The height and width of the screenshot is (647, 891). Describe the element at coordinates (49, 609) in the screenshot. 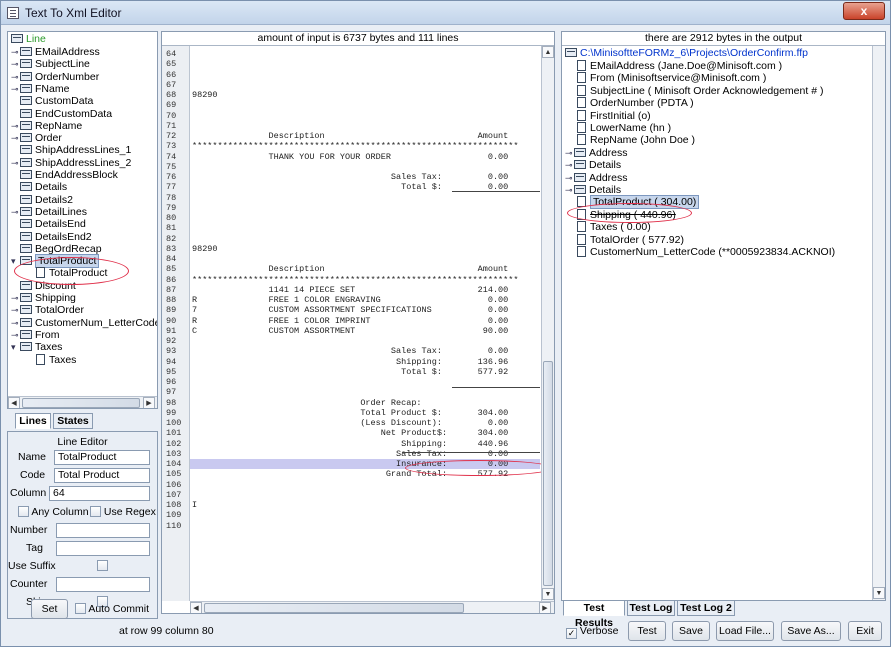

I see `set-button: Set` at that location.